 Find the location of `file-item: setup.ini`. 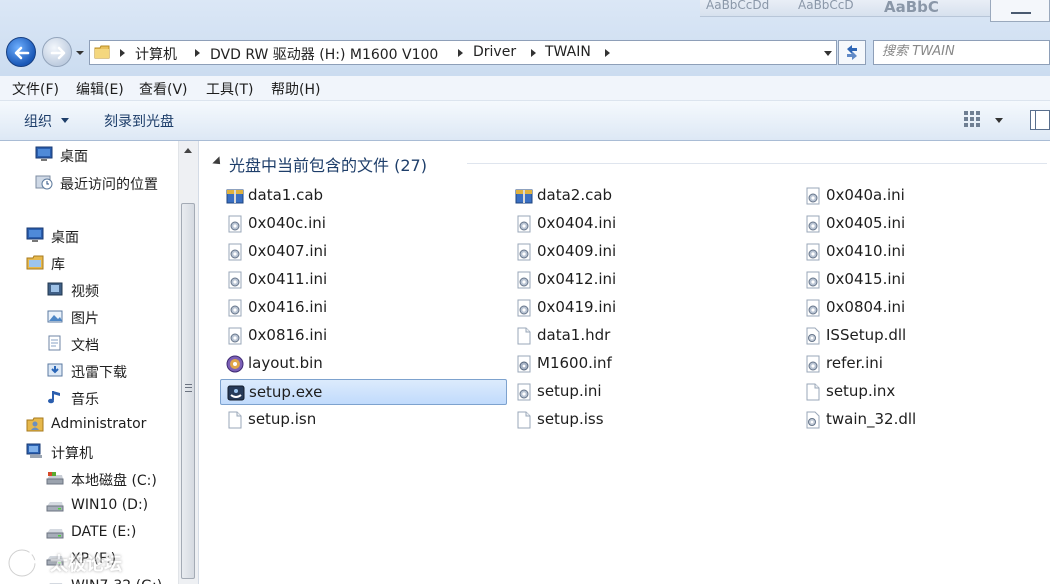

file-item: setup.ini is located at coordinates (652, 392).